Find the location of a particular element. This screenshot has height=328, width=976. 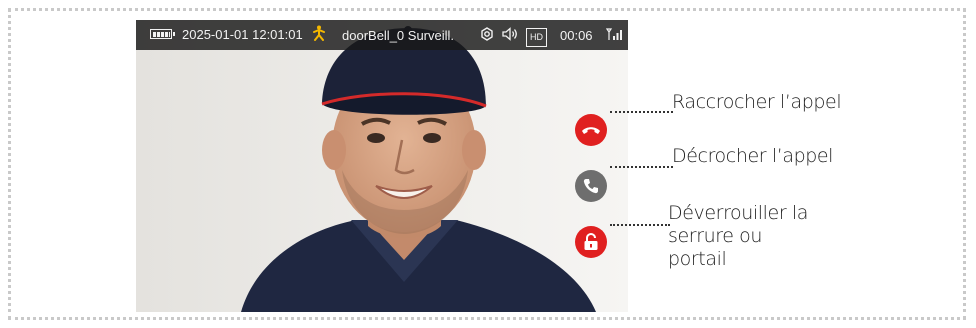

leader-line-answer is located at coordinates (641, 167).